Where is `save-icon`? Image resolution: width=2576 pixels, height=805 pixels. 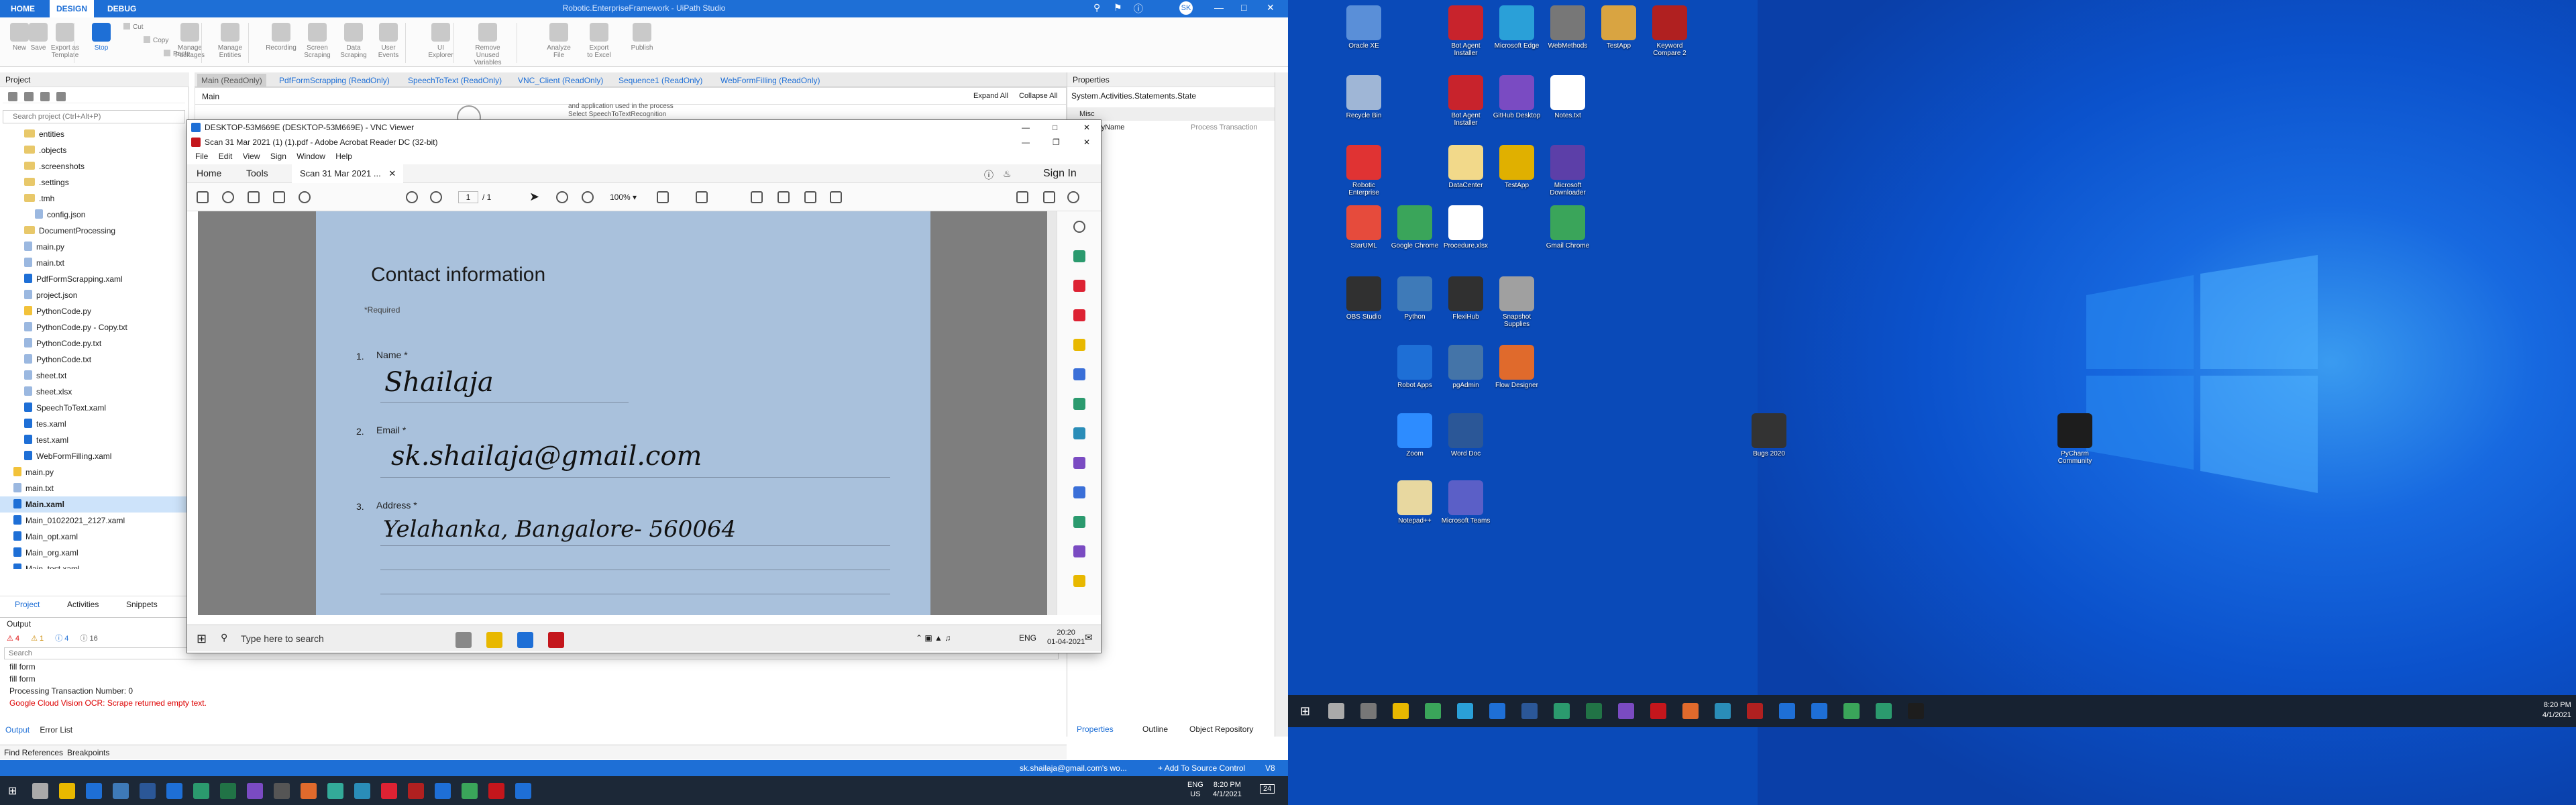 save-icon is located at coordinates (203, 197).